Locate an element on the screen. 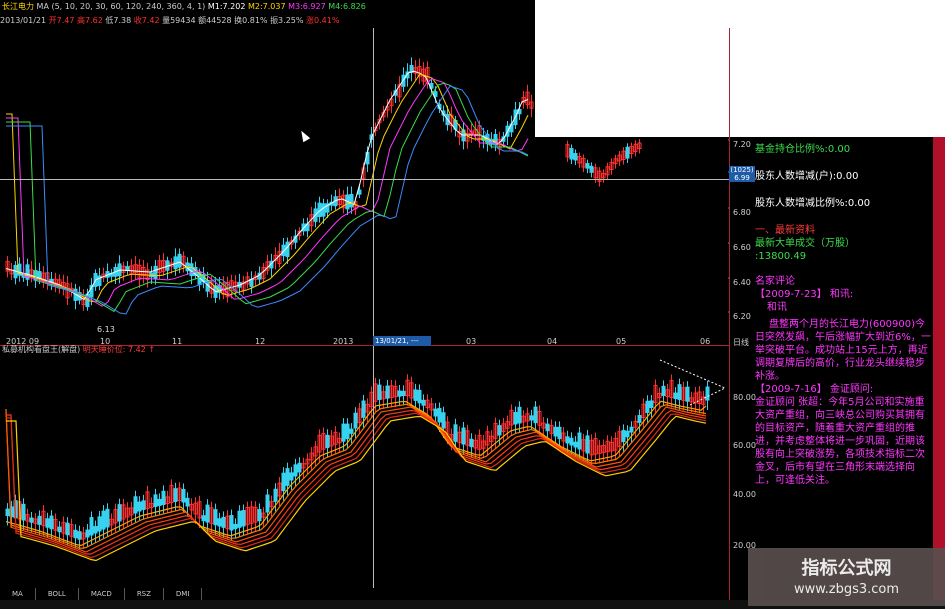  price-tick-label: 6.40 is located at coordinates (742, 282).